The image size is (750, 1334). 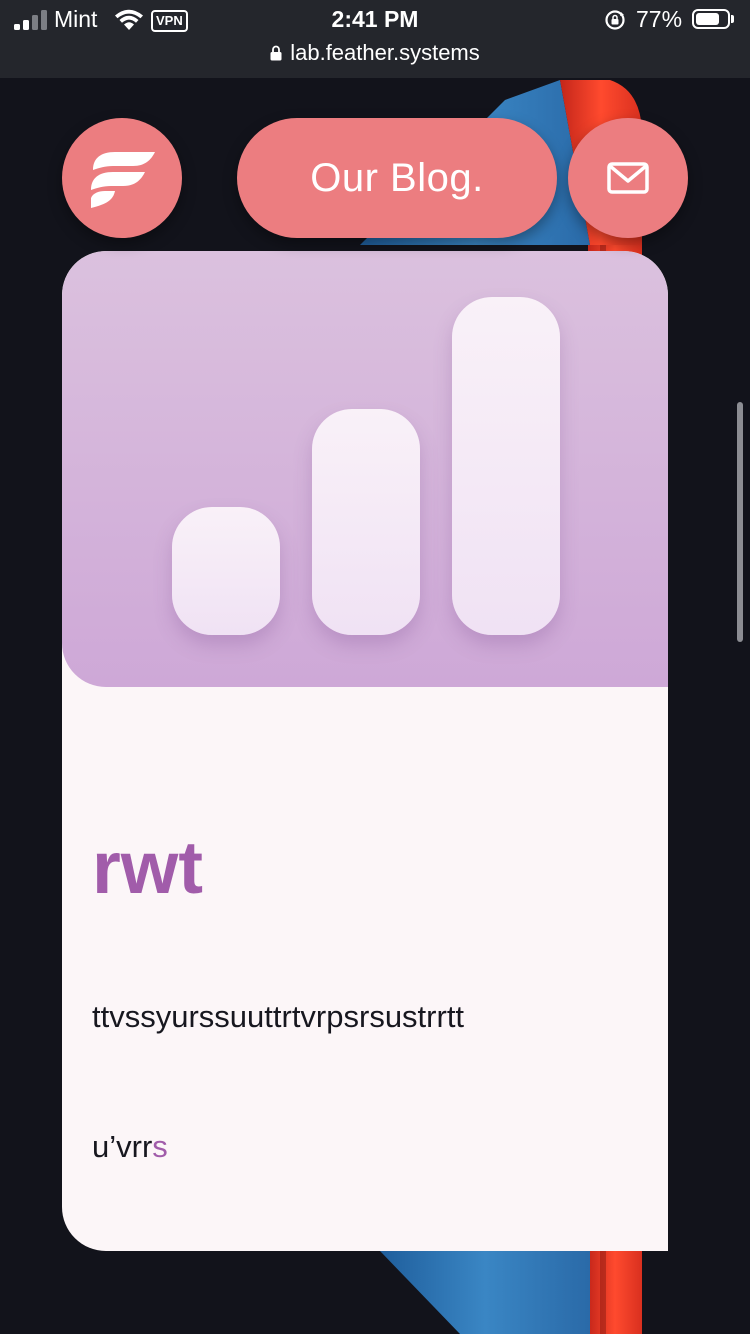 I want to click on status-bar: Mint VPN 2:41 PM 77%, so click(x=375, y=20).